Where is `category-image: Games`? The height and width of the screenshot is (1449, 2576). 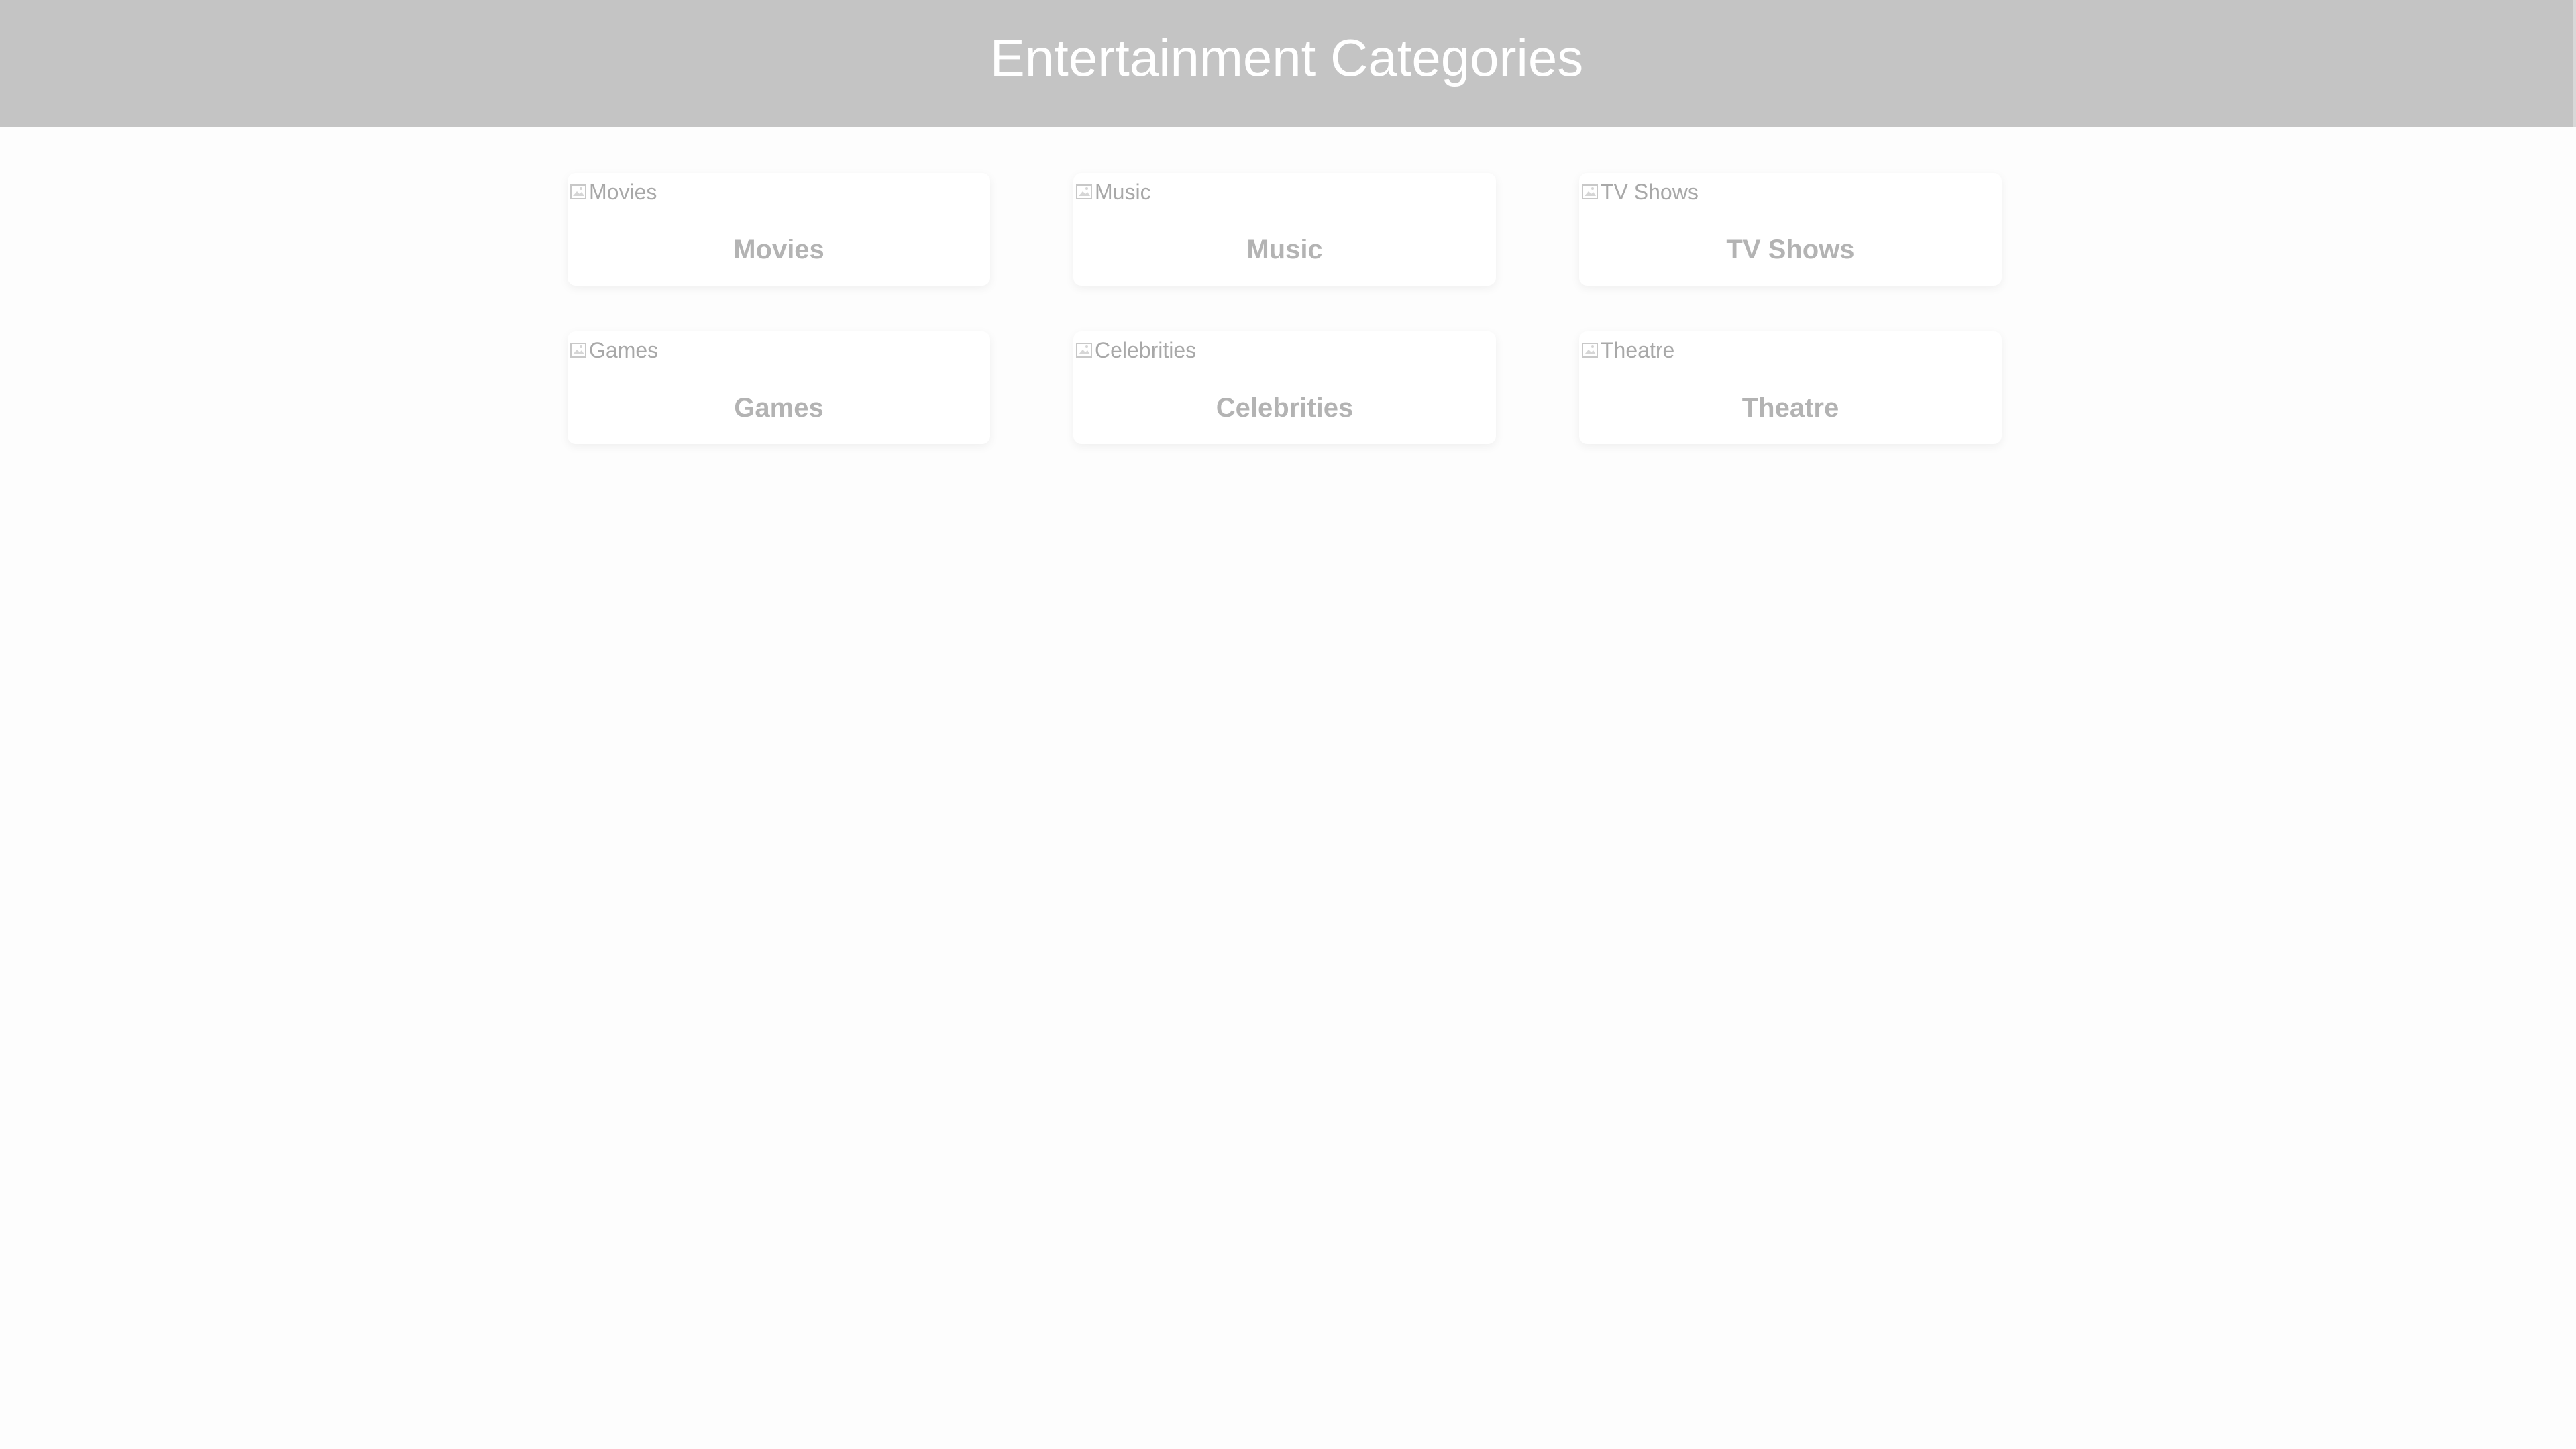 category-image: Games is located at coordinates (613, 350).